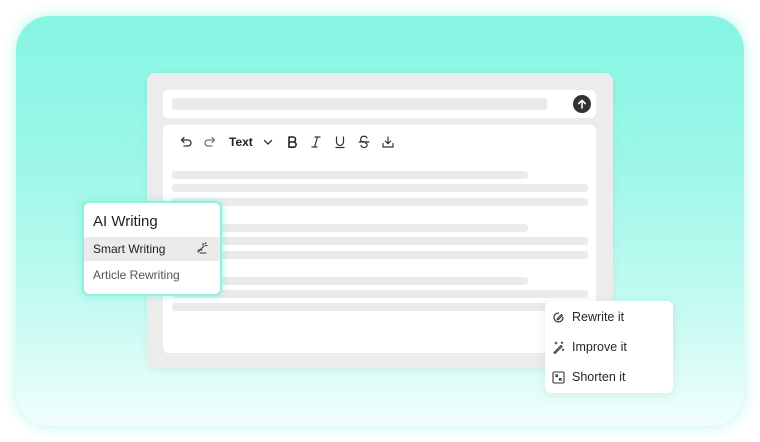 This screenshot has width=760, height=442. I want to click on improve-it-item: Improve it, so click(610, 347).